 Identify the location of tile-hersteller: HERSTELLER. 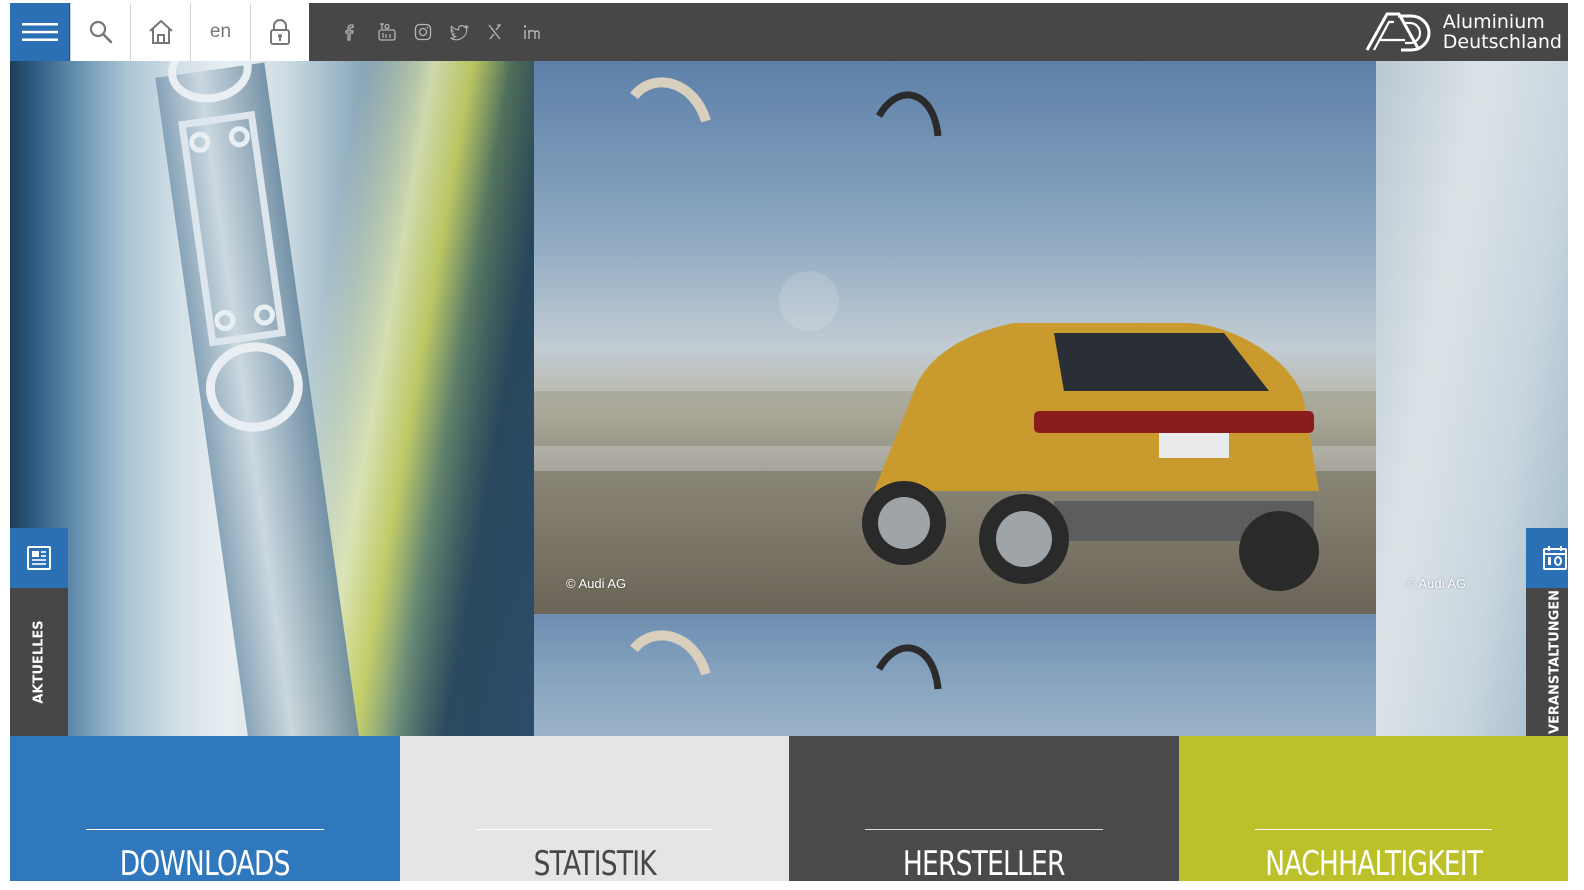
(984, 808).